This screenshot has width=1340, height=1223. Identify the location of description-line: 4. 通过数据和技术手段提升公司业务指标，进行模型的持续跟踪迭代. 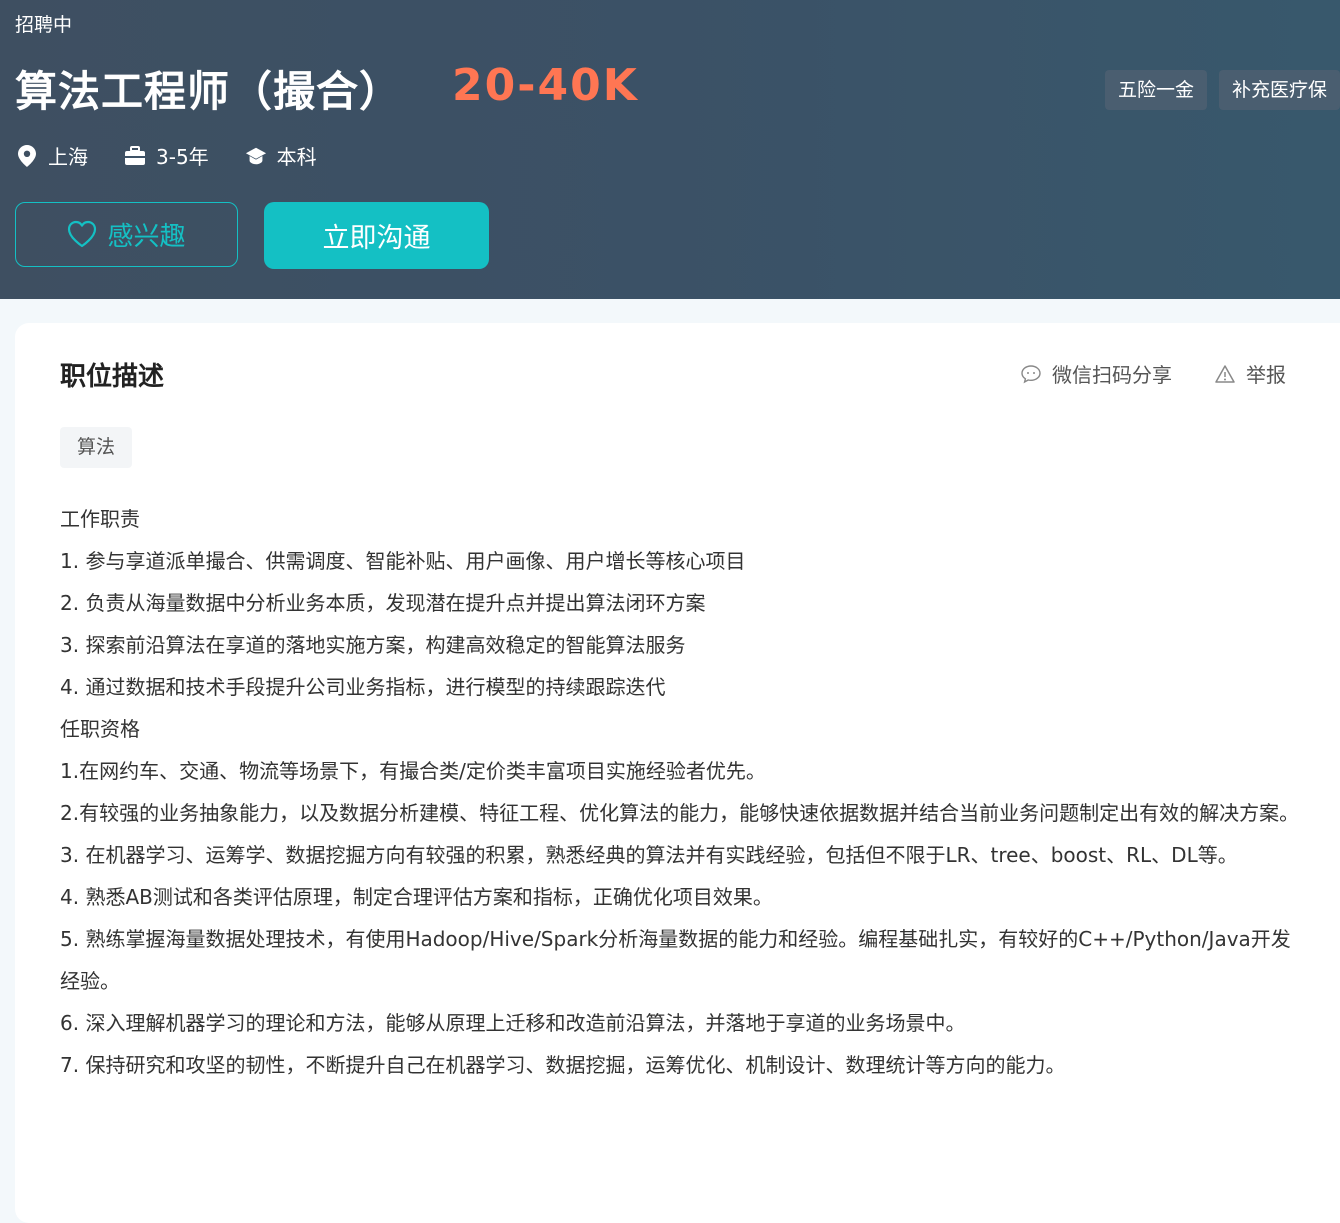
(363, 687).